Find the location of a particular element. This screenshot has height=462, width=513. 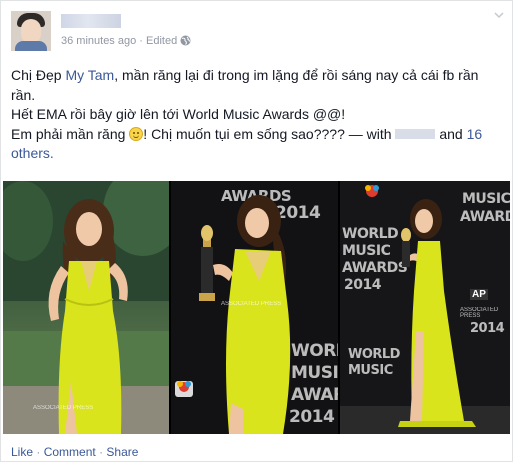

like-link: Like is located at coordinates (22, 452).